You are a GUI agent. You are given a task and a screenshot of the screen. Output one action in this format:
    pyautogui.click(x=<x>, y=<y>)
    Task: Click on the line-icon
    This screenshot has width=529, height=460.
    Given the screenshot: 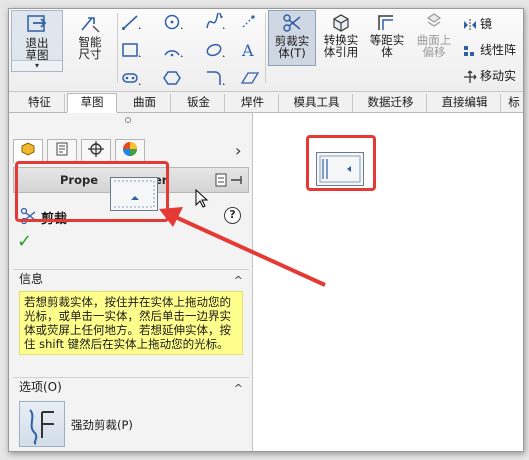 What is the action you would take?
    pyautogui.click(x=132, y=22)
    